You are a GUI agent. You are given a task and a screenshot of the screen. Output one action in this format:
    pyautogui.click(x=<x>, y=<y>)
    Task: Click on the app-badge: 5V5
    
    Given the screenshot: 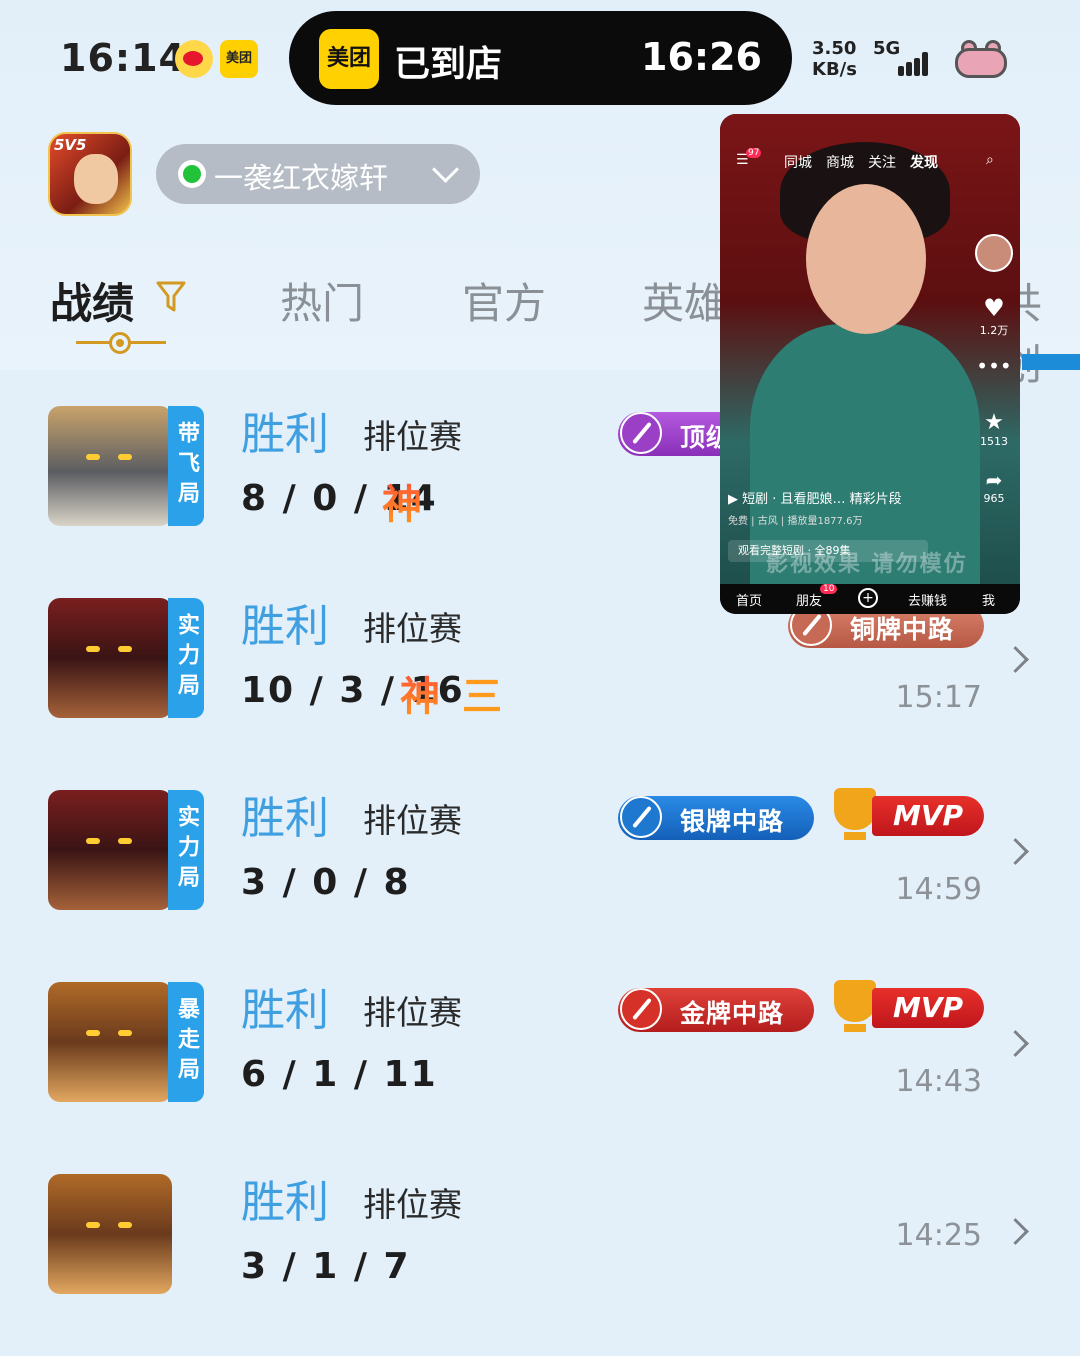 What is the action you would take?
    pyautogui.click(x=70, y=145)
    